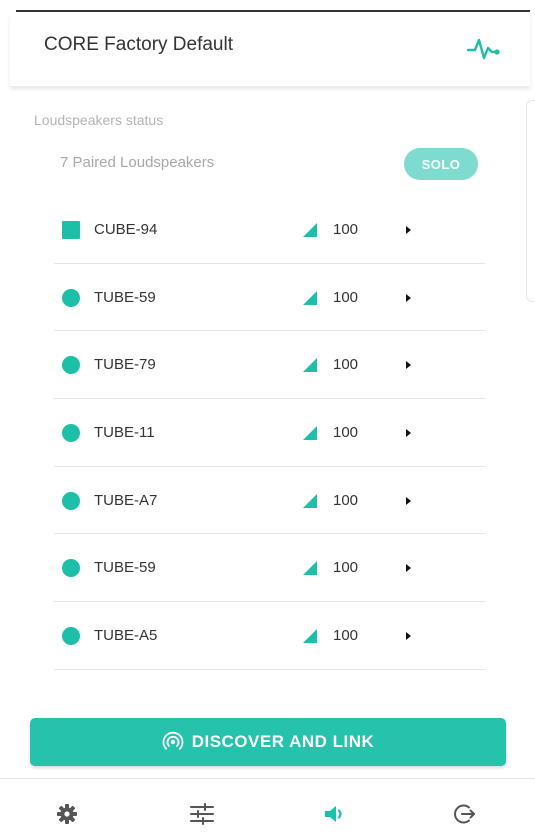 Image resolution: width=535 pixels, height=837 pixels. What do you see at coordinates (267, 807) in the screenshot?
I see `bottom-navigation` at bounding box center [267, 807].